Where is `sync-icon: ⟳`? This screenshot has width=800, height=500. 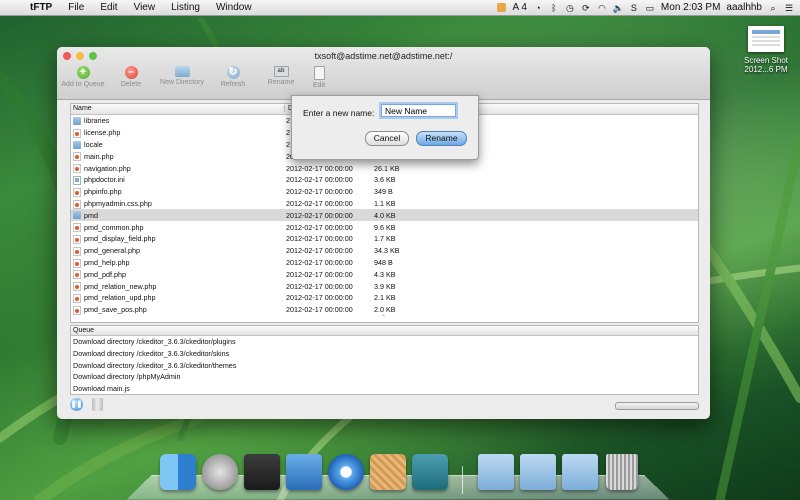 sync-icon: ⟳ is located at coordinates (586, 8).